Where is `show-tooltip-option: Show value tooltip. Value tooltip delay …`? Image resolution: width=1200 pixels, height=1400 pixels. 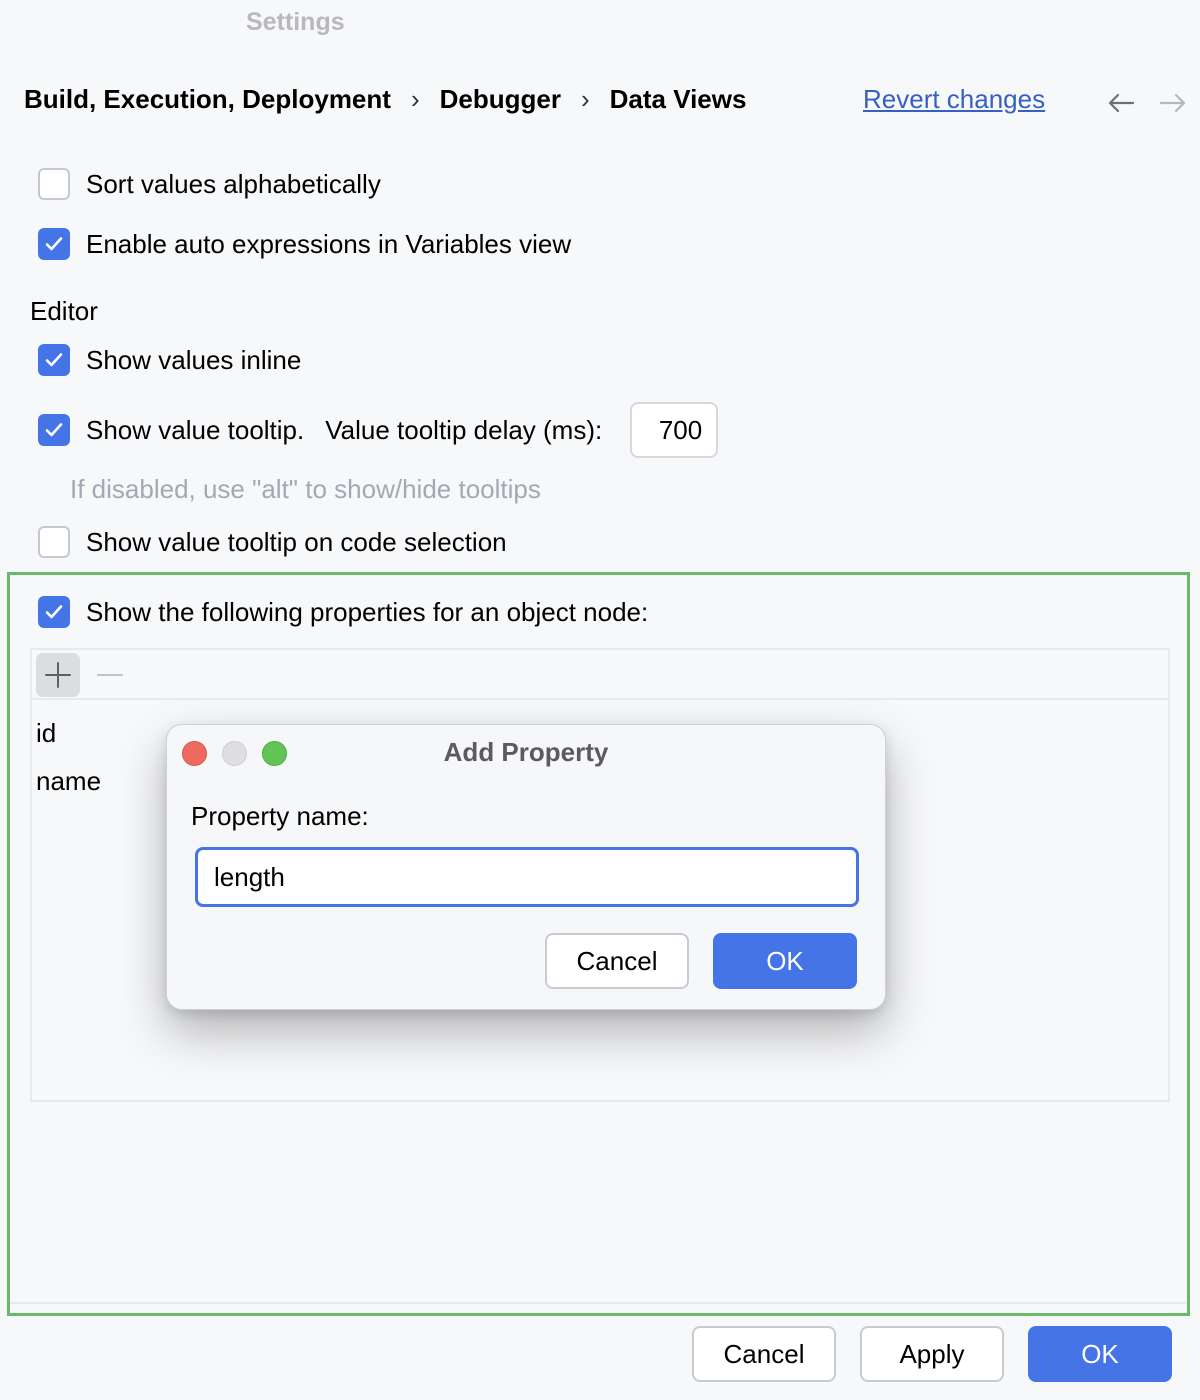 show-tooltip-option: Show value tooltip. Value tooltip delay … is located at coordinates (378, 430).